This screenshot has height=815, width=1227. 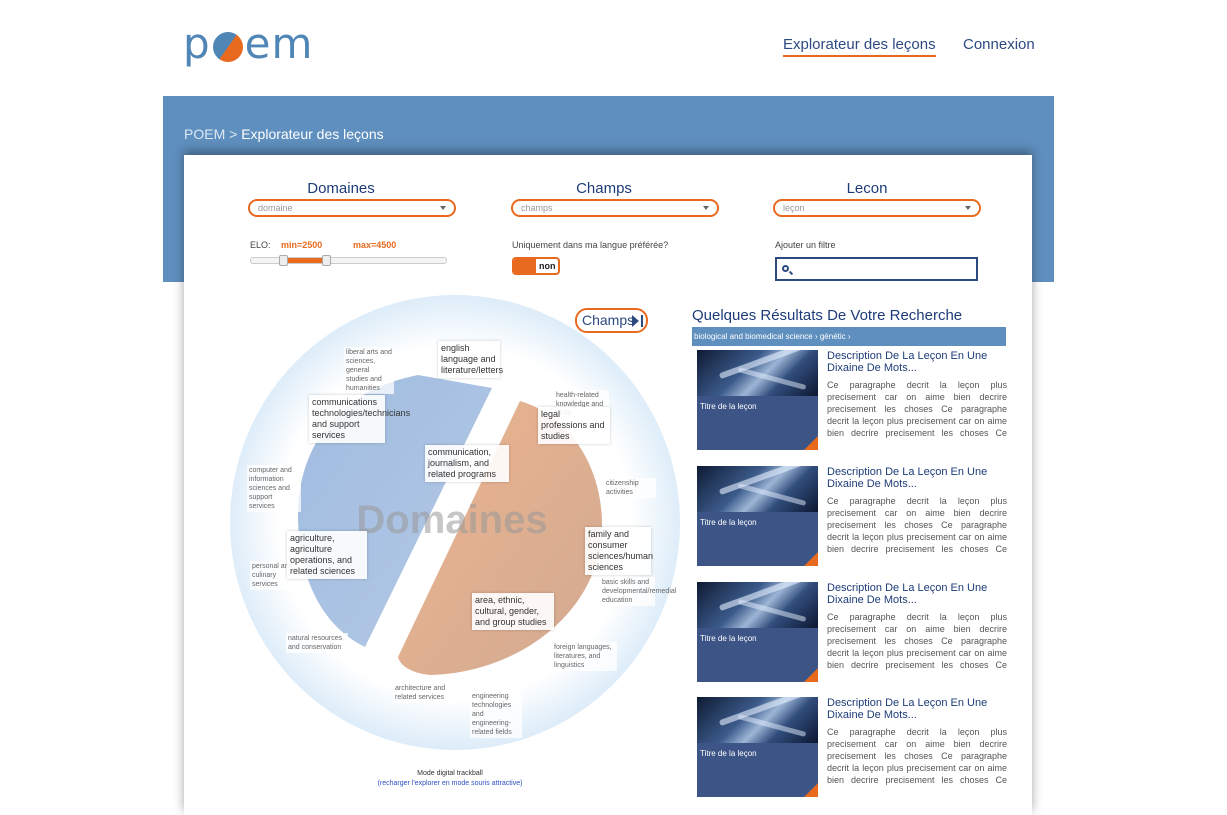 What do you see at coordinates (470, 359) in the screenshot?
I see `viz-label-large: english language and literature/letters` at bounding box center [470, 359].